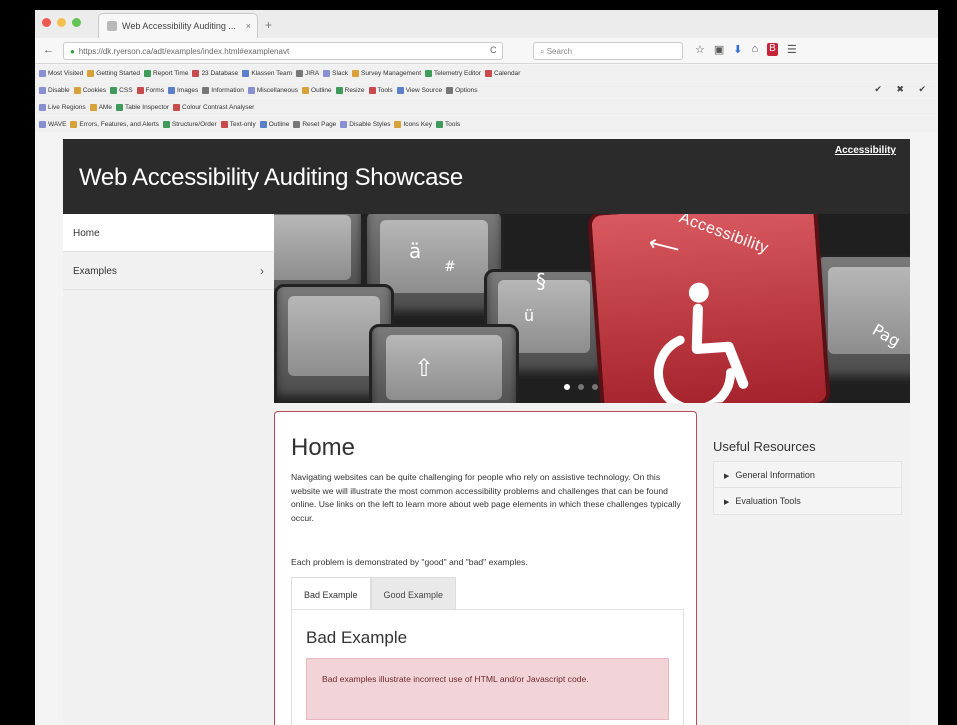 This screenshot has height=725, width=957. What do you see at coordinates (67, 107) in the screenshot?
I see `aria-tool-label: Live Regions` at bounding box center [67, 107].